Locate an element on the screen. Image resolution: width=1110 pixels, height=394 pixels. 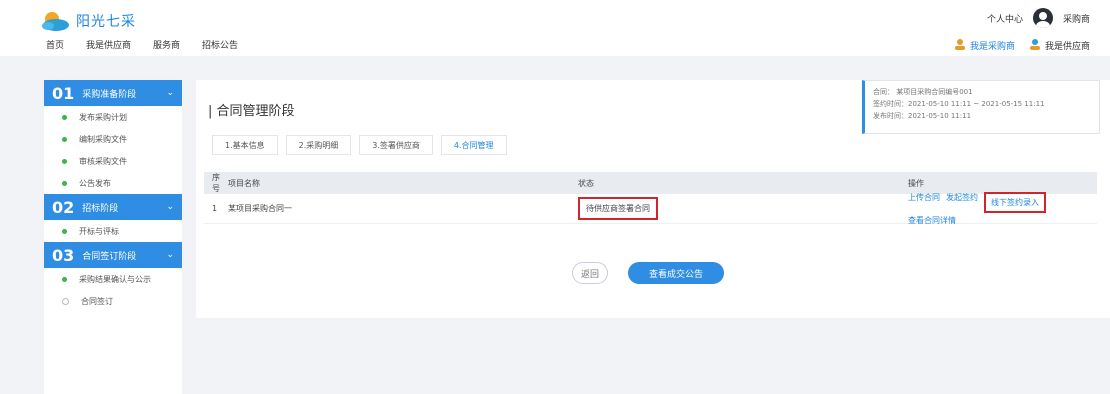
back-button: 返回 is located at coordinates (590, 273).